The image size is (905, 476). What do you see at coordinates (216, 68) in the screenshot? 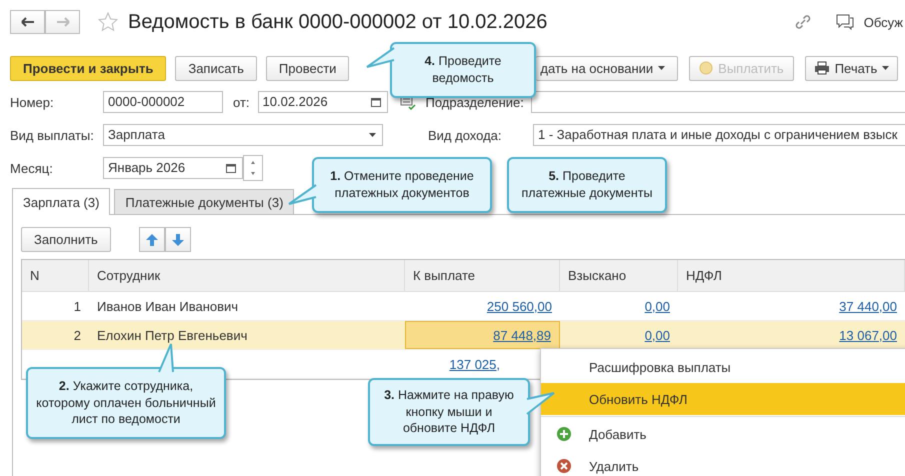
I see `toolbar-button: Записать` at bounding box center [216, 68].